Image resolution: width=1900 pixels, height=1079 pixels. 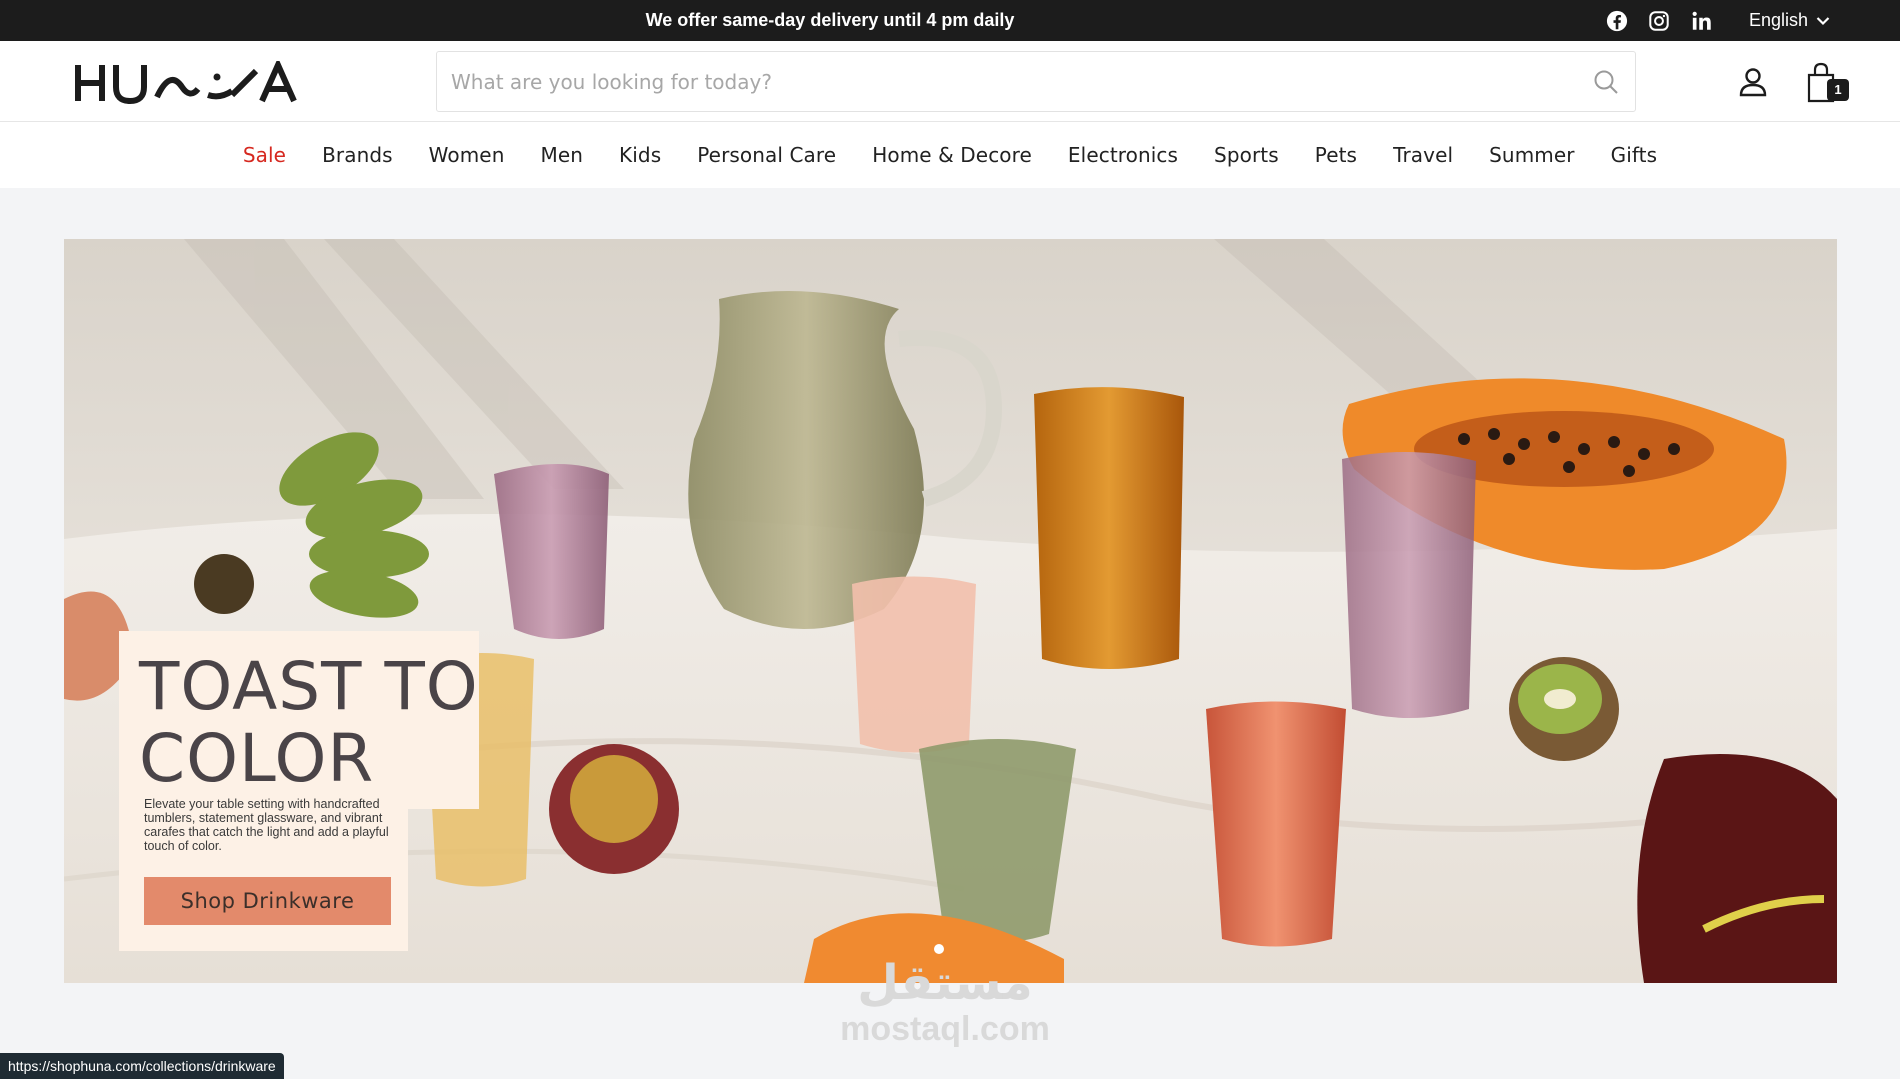 I want to click on account-icon, so click(x=1753, y=82).